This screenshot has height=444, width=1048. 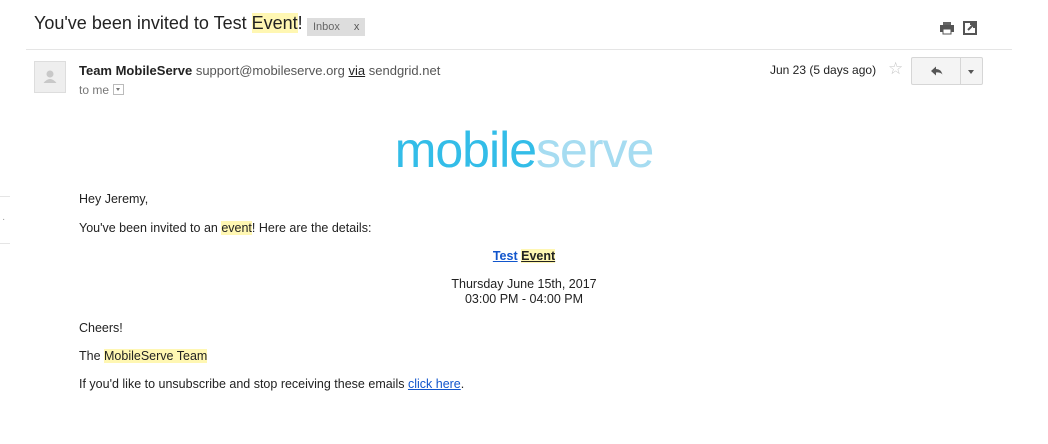 What do you see at coordinates (101, 328) in the screenshot?
I see `closing: Cheers!` at bounding box center [101, 328].